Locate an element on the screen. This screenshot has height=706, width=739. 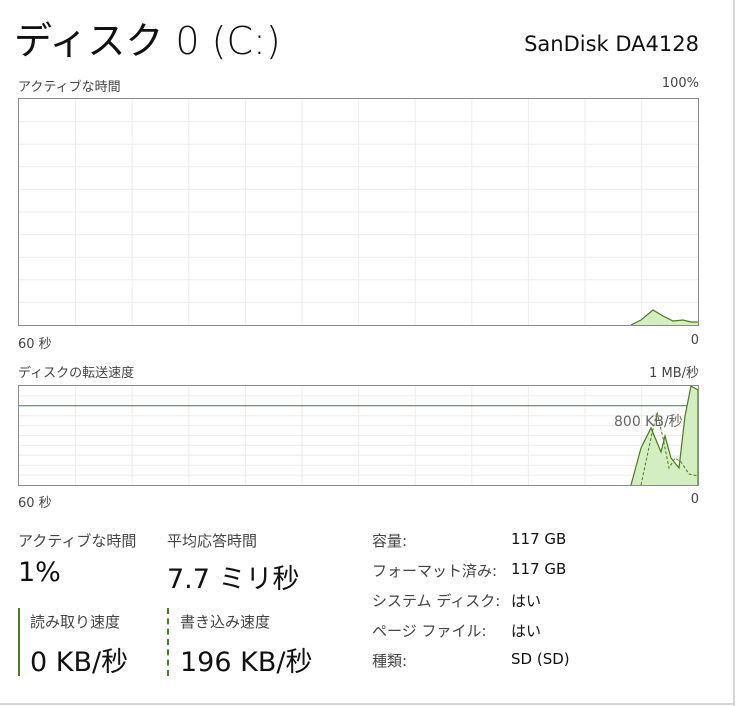
write-speed-label: 書き込み速度 is located at coordinates (225, 622).